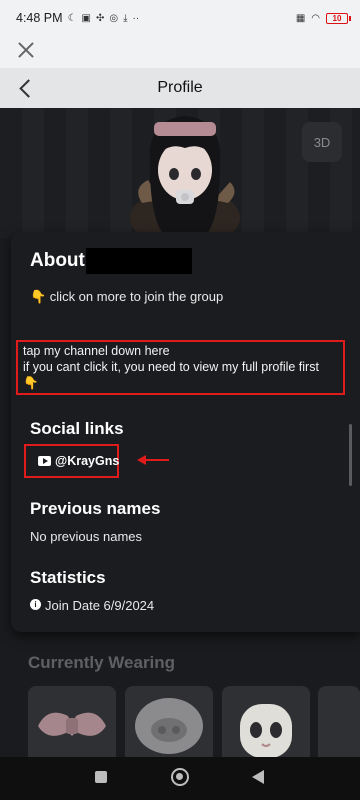 The height and width of the screenshot is (800, 360). Describe the element at coordinates (26, 50) in the screenshot. I see `close-icon` at that location.